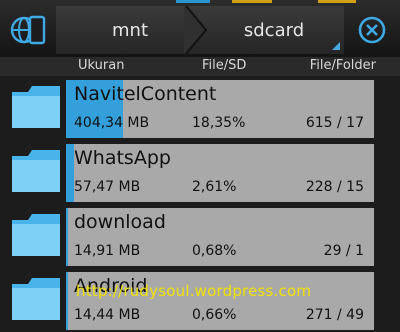 The width and height of the screenshot is (400, 332). Describe the element at coordinates (334, 187) in the screenshot. I see `folder-count: 228 / 15` at that location.